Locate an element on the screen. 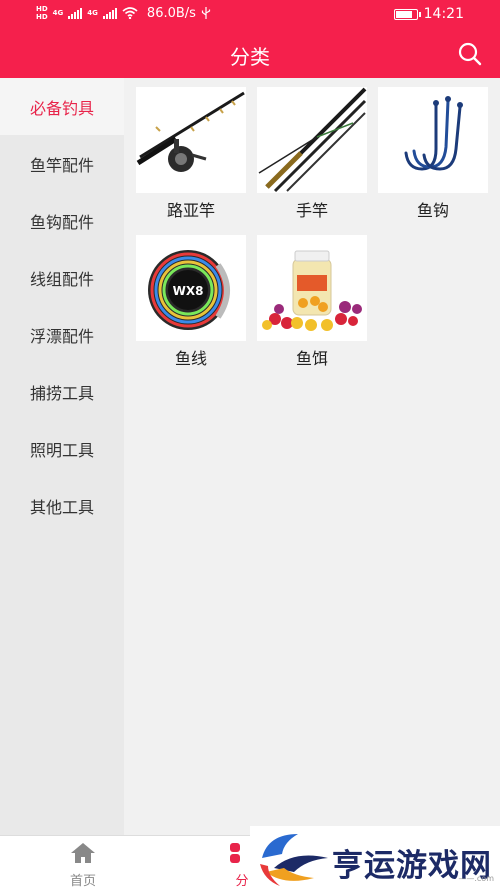 The width and height of the screenshot is (500, 891). product-label: 鱼线 is located at coordinates (190, 358).